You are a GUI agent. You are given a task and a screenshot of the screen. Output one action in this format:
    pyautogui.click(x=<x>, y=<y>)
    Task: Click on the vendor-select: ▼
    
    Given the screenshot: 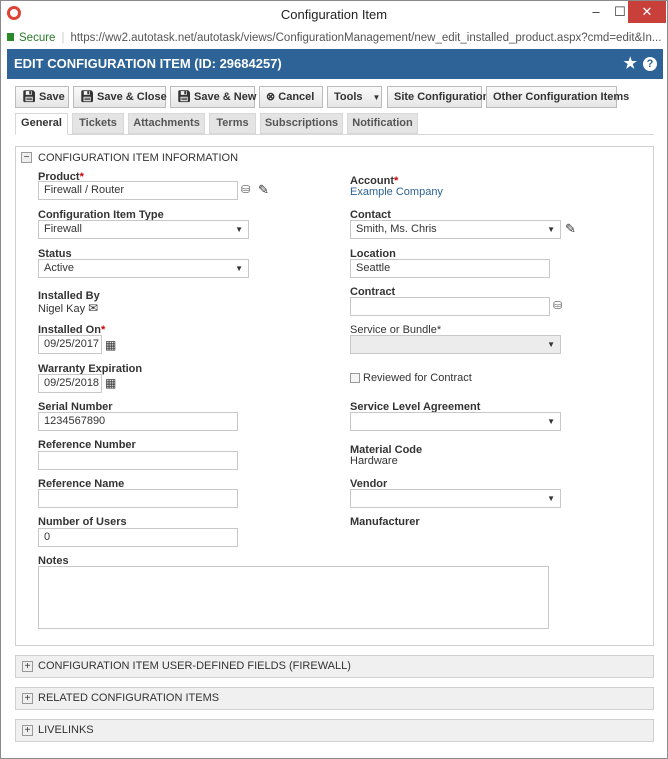 What is the action you would take?
    pyautogui.click(x=455, y=498)
    